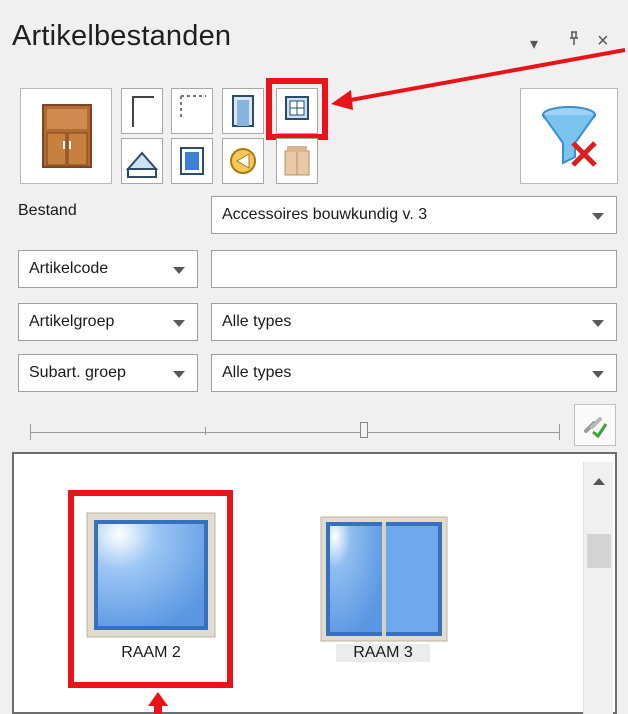  I want to click on artikelcode-input, so click(414, 269).